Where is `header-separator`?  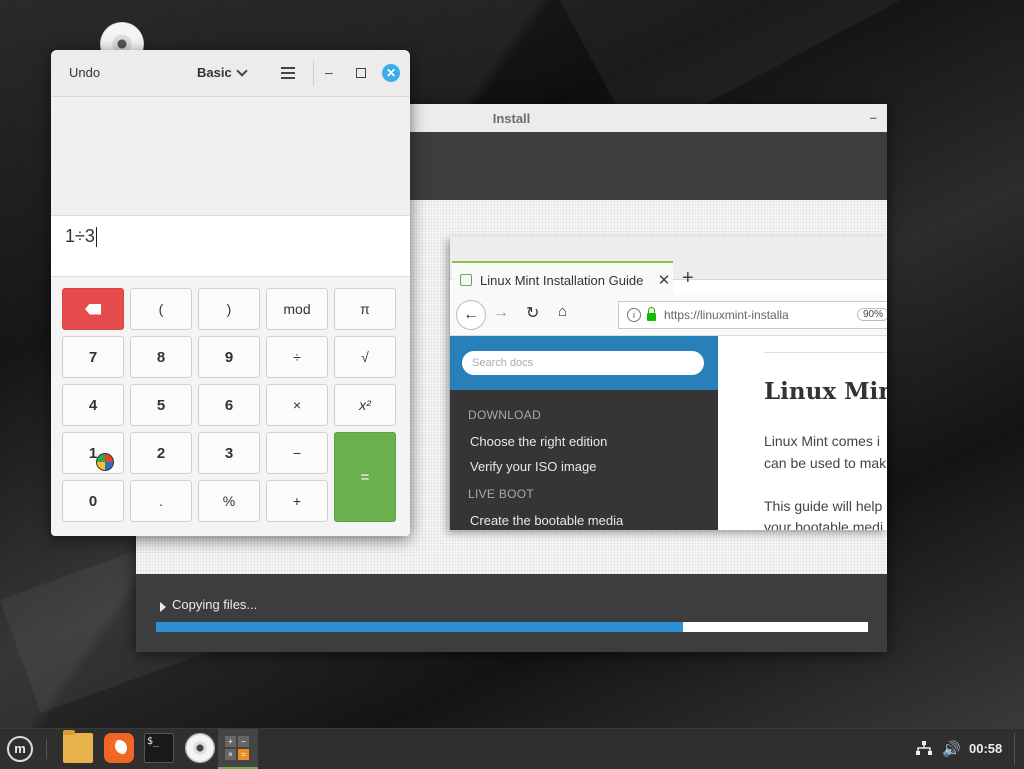 header-separator is located at coordinates (313, 73).